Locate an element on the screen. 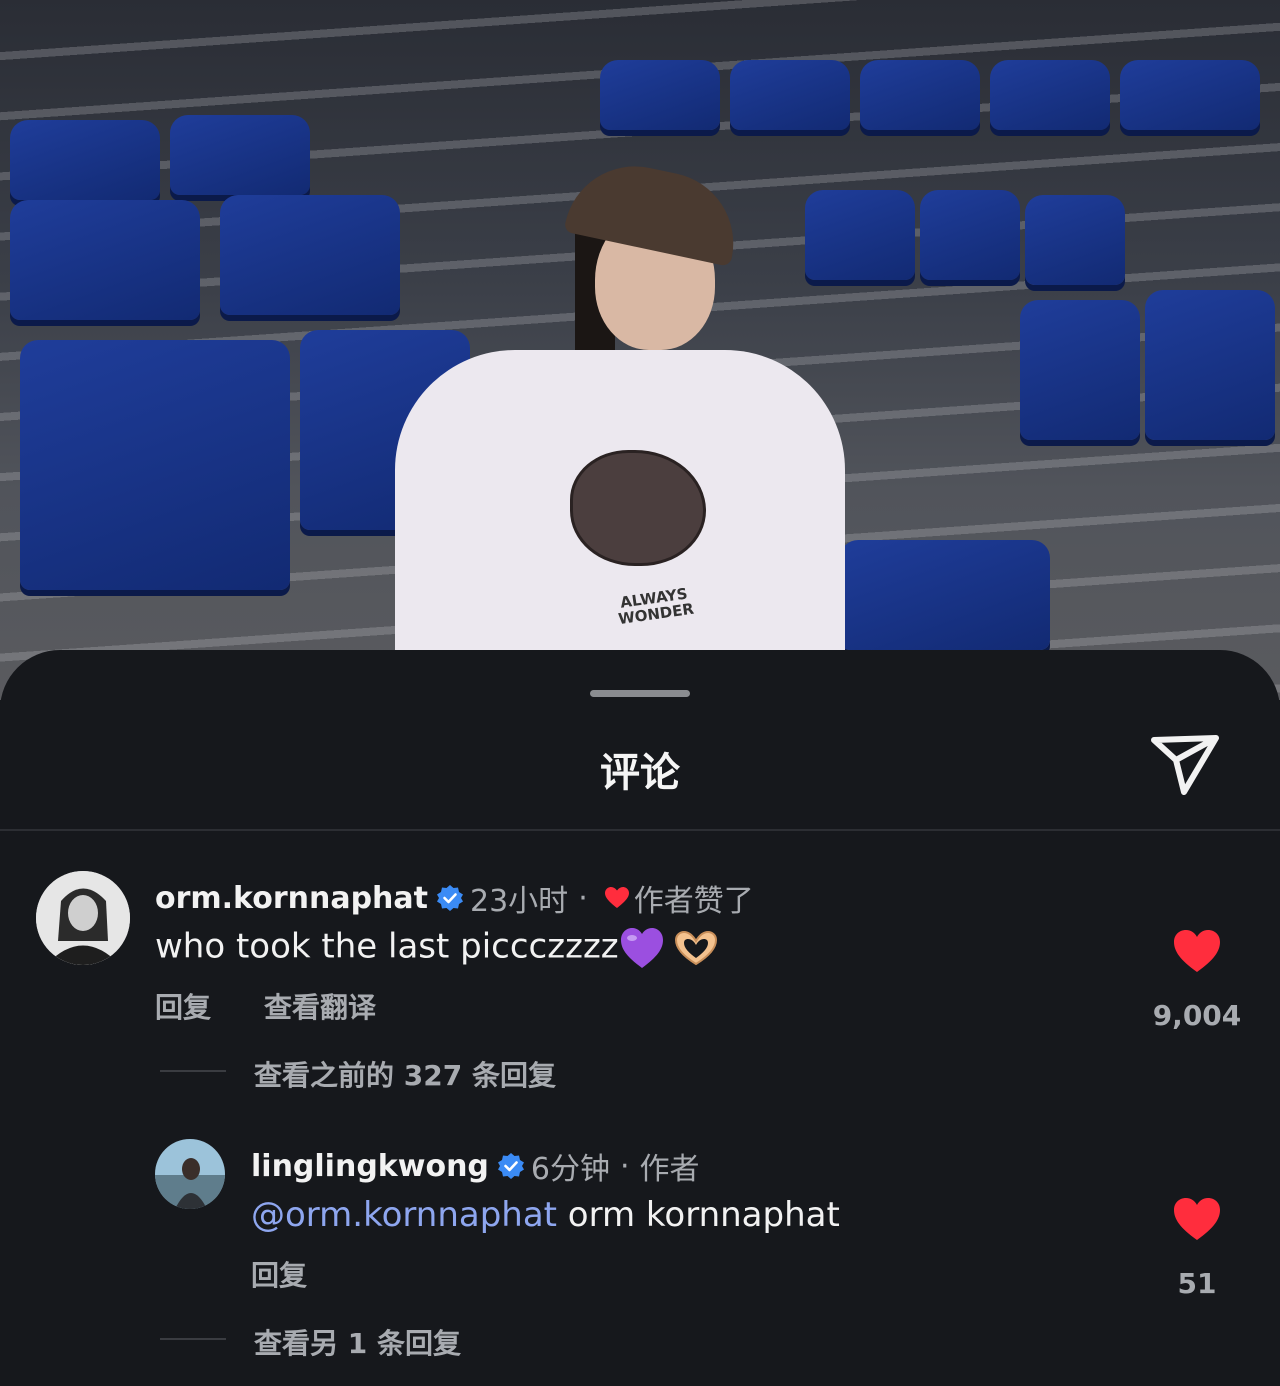 This screenshot has height=1386, width=1280. view-more-replies: 查看另 1 条回复 is located at coordinates (357, 1342).